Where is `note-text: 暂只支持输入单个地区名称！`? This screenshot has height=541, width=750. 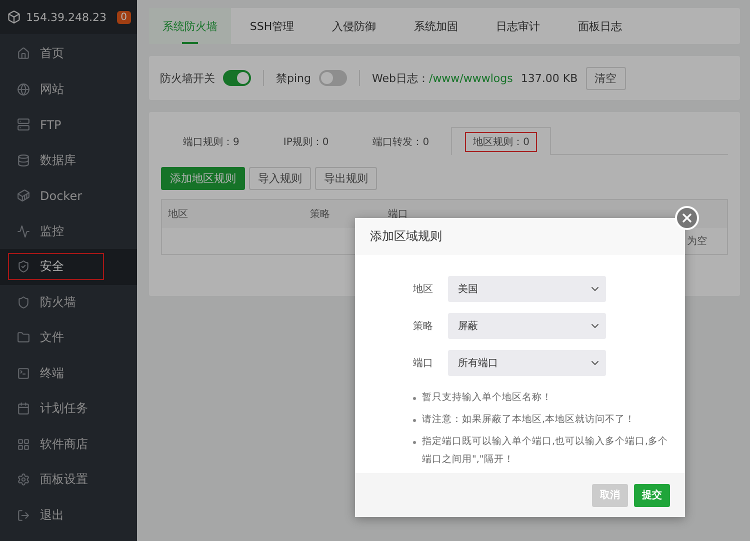 note-text: 暂只支持输入单个地区名称！ is located at coordinates (487, 398).